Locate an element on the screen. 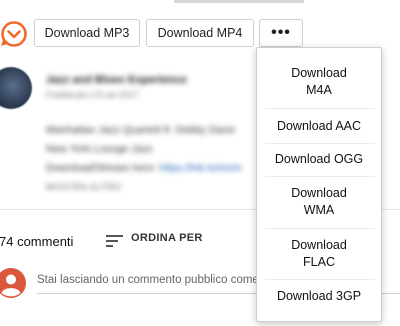  publish-date: Pubblicato il 8 set 2017 is located at coordinates (93, 95).